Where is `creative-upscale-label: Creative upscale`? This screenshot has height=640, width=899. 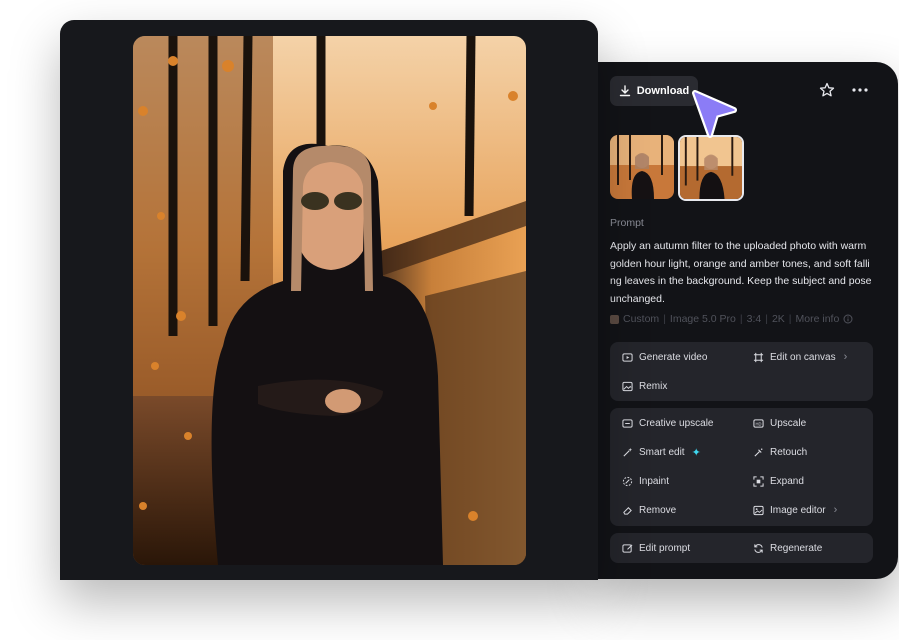 creative-upscale-label: Creative upscale is located at coordinates (676, 423).